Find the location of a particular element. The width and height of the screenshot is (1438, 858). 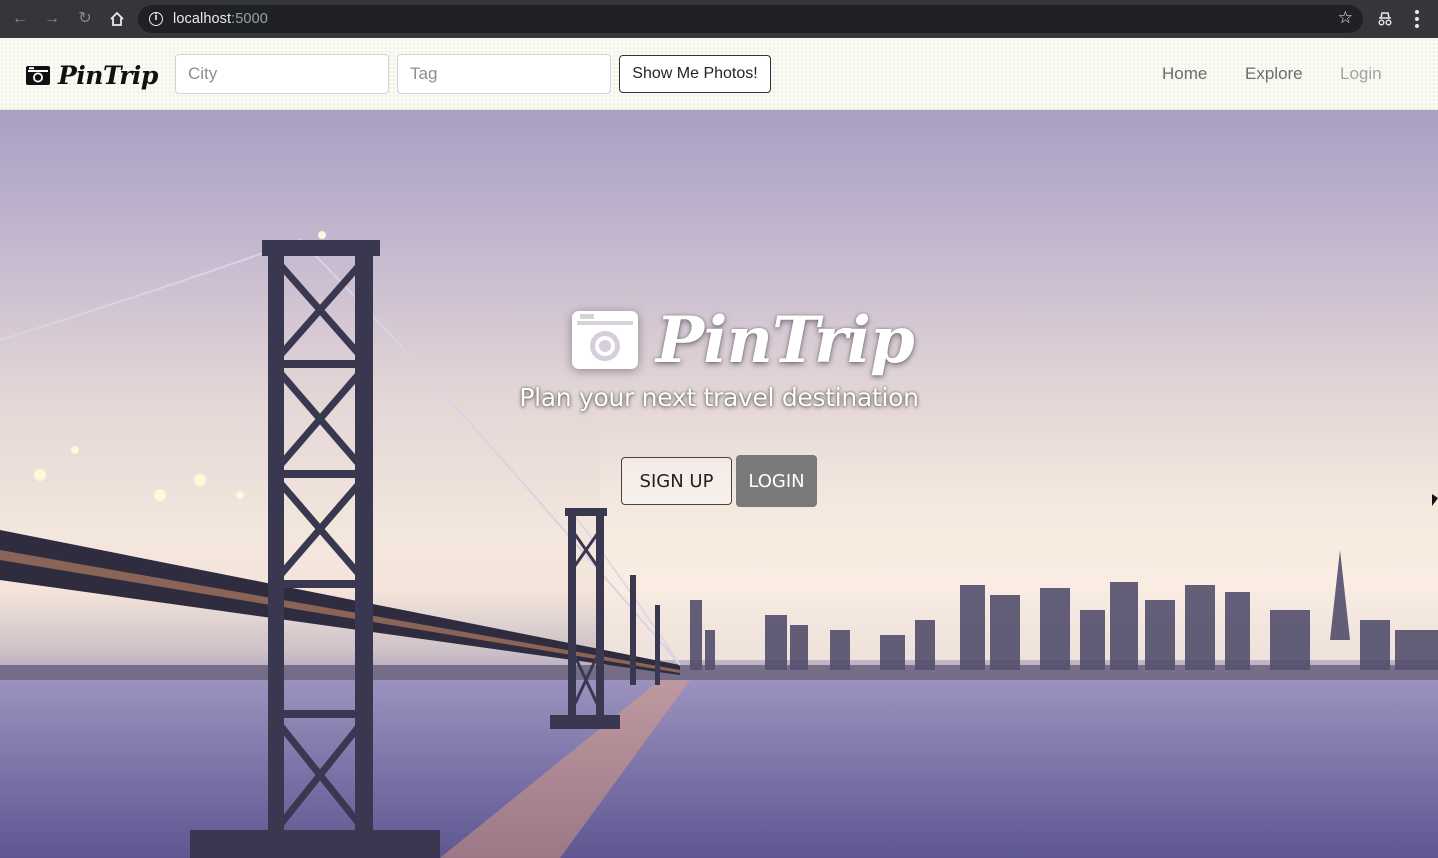

login-button: LOGIN is located at coordinates (776, 481).